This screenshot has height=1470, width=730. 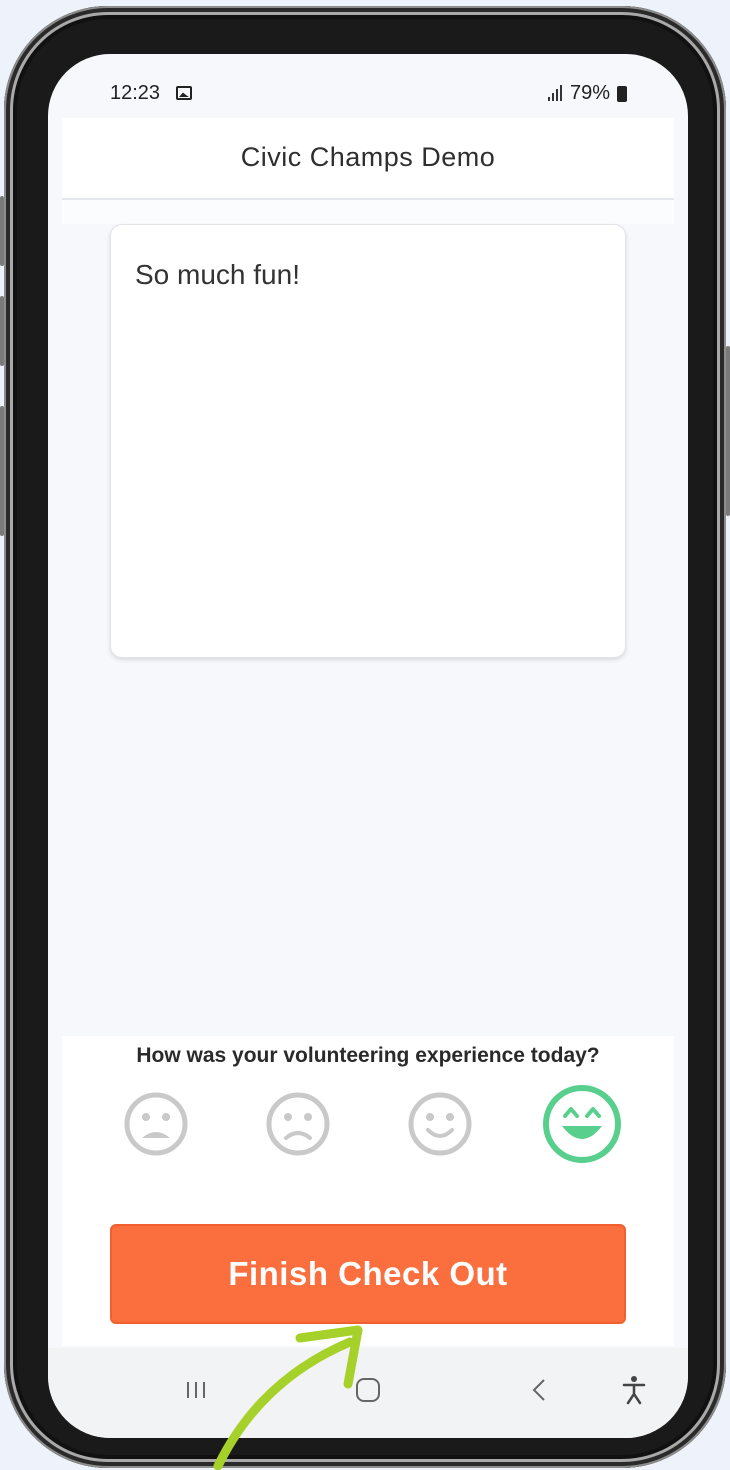 I want to click on finish-check-out-button: Finish Check Out, so click(x=368, y=1274).